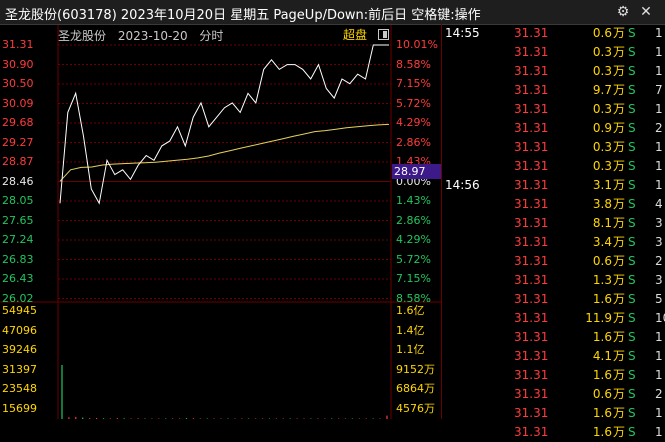  Describe the element at coordinates (413, 64) in the screenshot. I see `pct-axis-label: 8.58%` at that location.